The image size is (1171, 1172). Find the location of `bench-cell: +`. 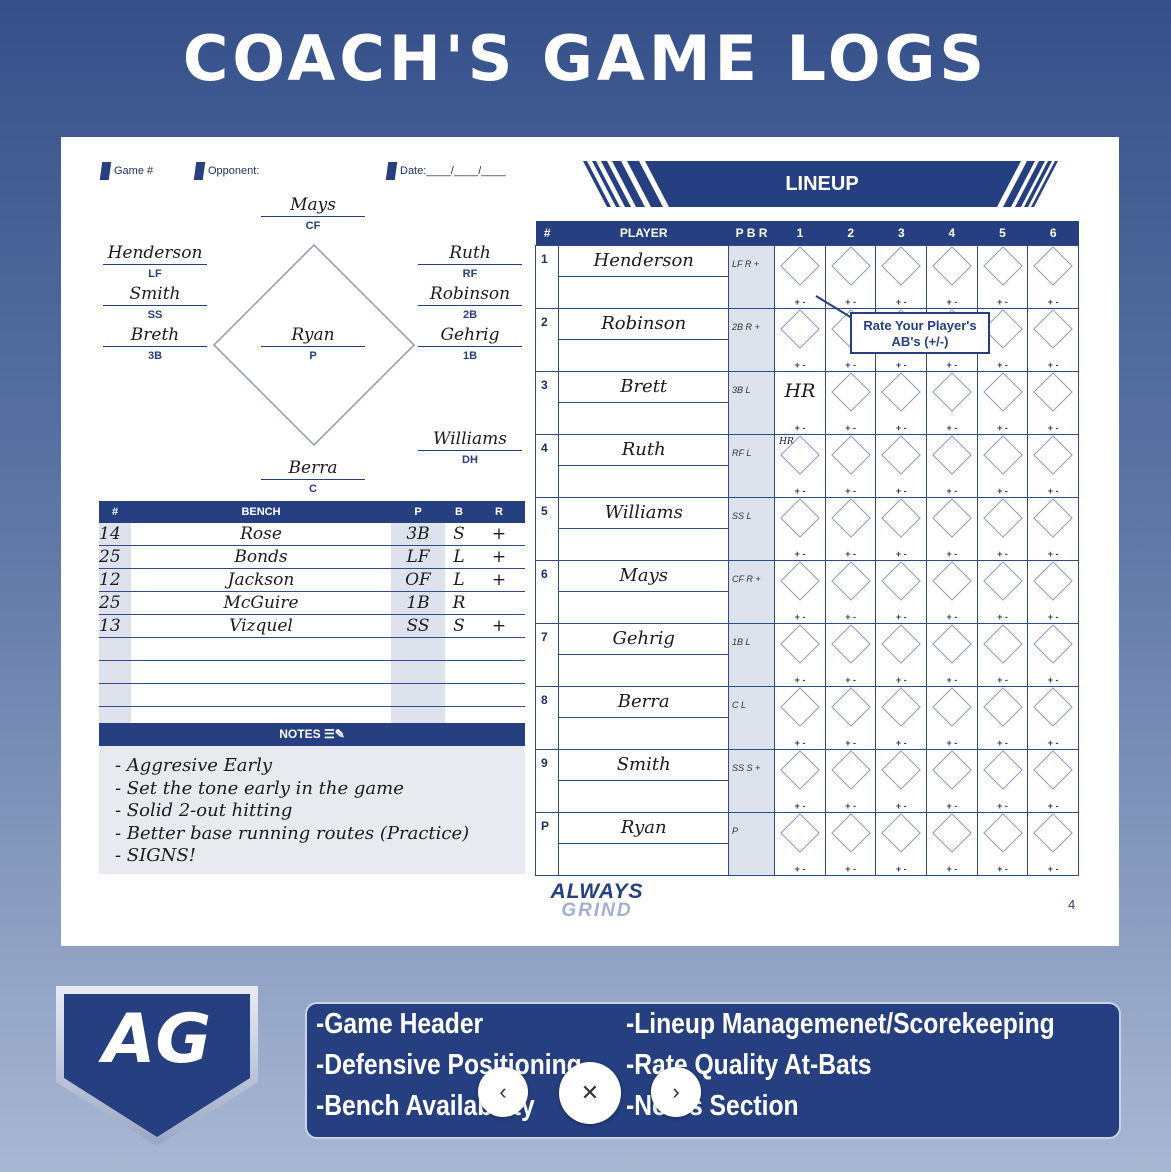

bench-cell: + is located at coordinates (499, 626).